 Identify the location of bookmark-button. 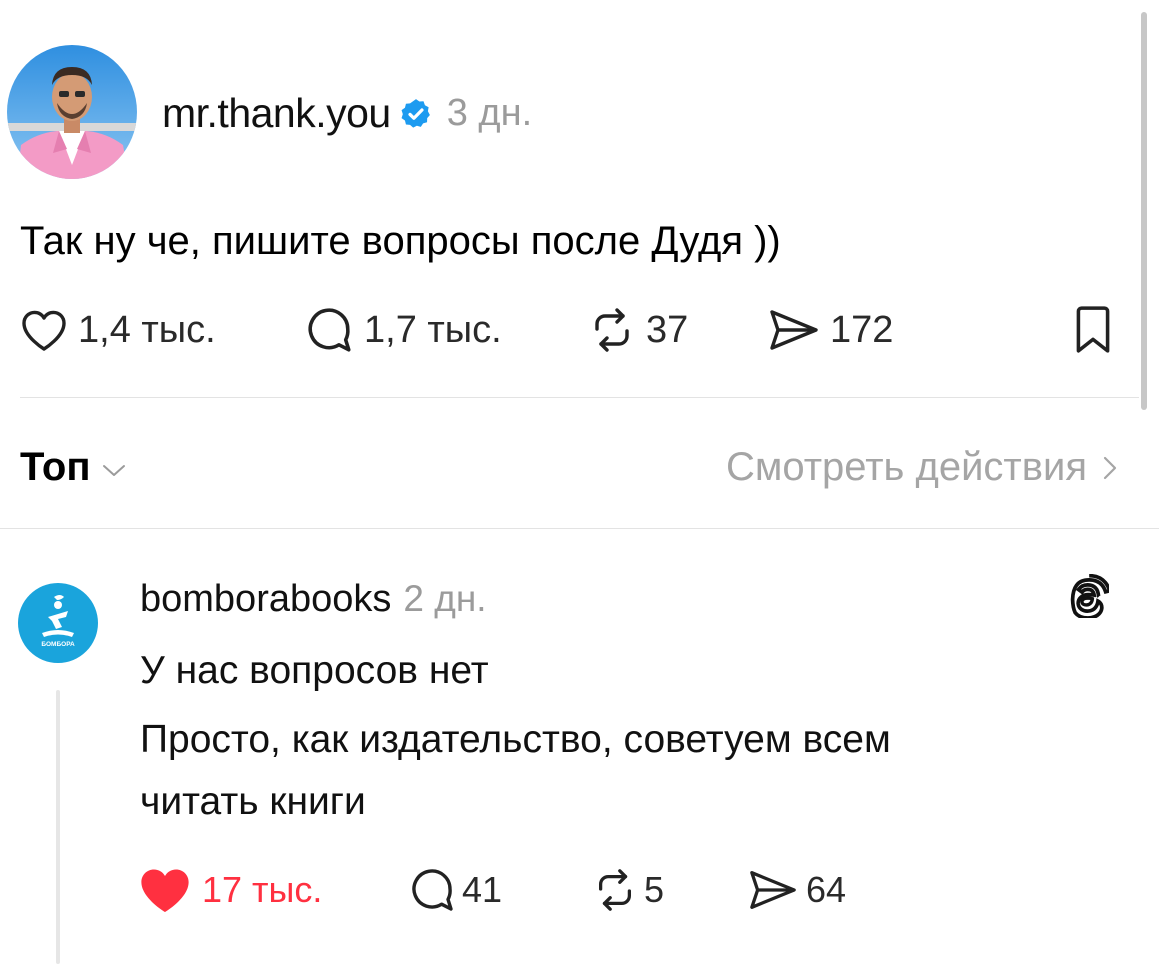
(1093, 330).